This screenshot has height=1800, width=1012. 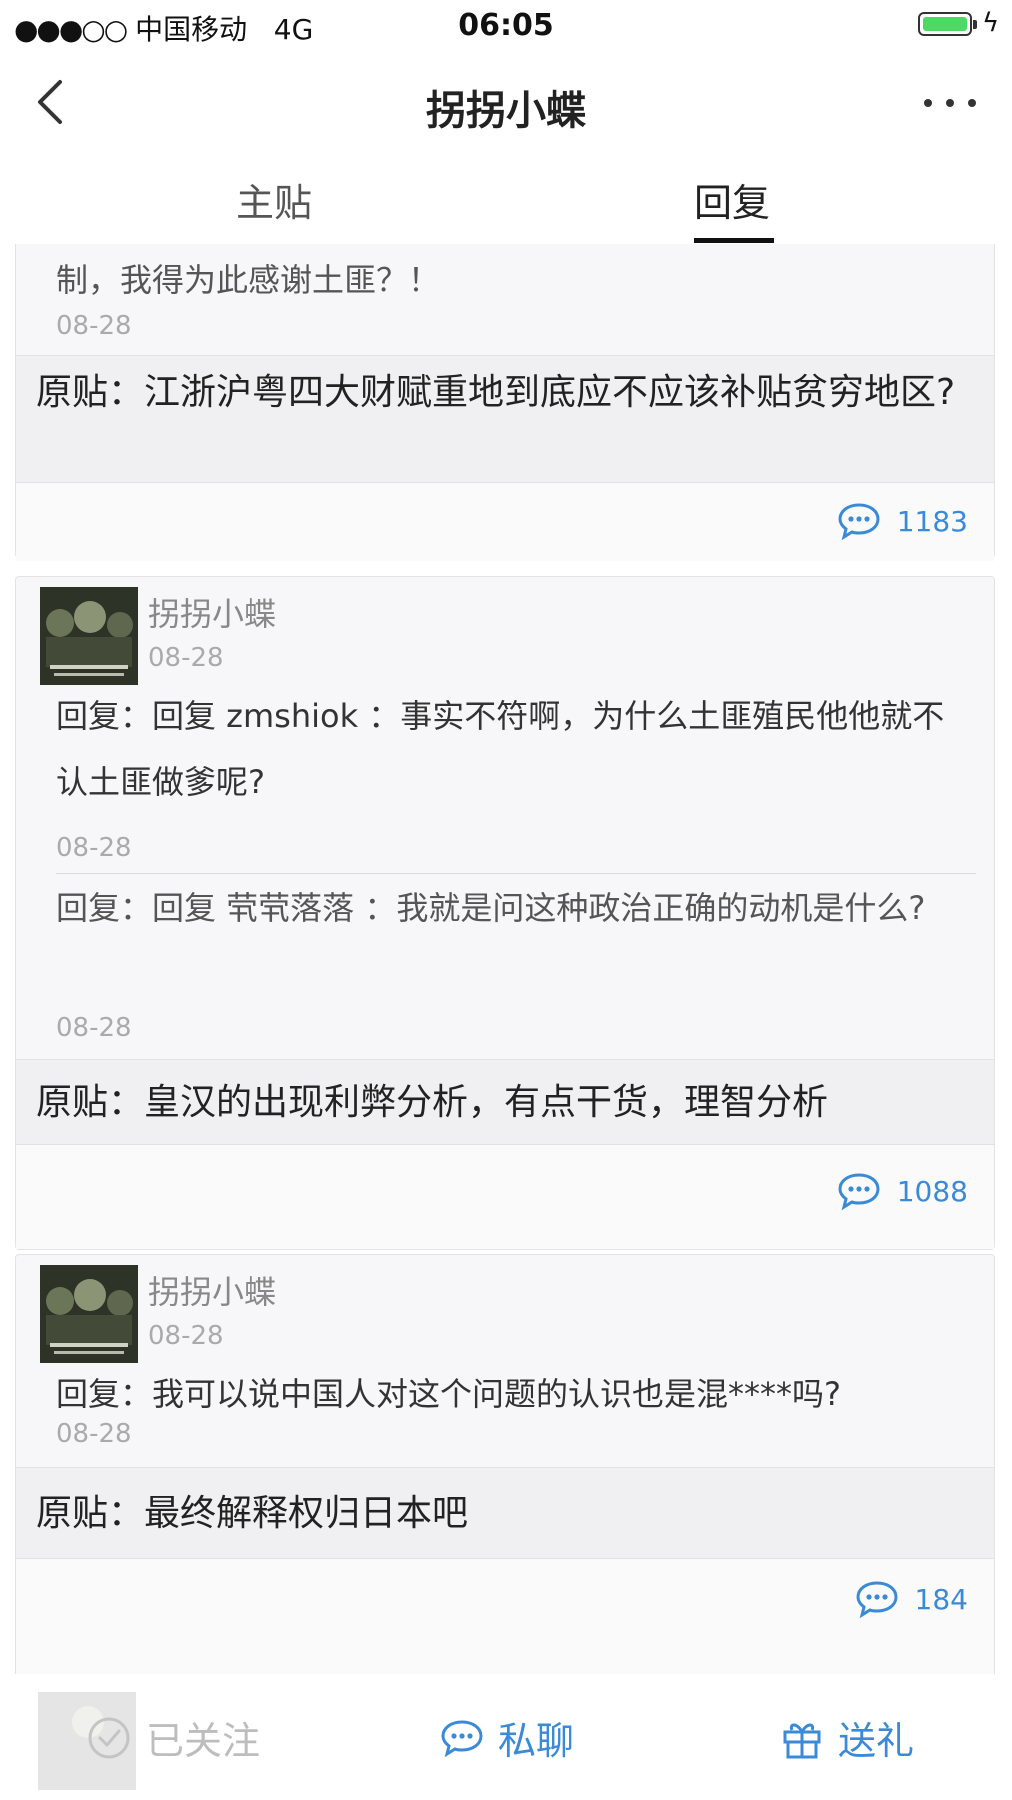 What do you see at coordinates (876, 1741) in the screenshot?
I see `gift-label: 送礼` at bounding box center [876, 1741].